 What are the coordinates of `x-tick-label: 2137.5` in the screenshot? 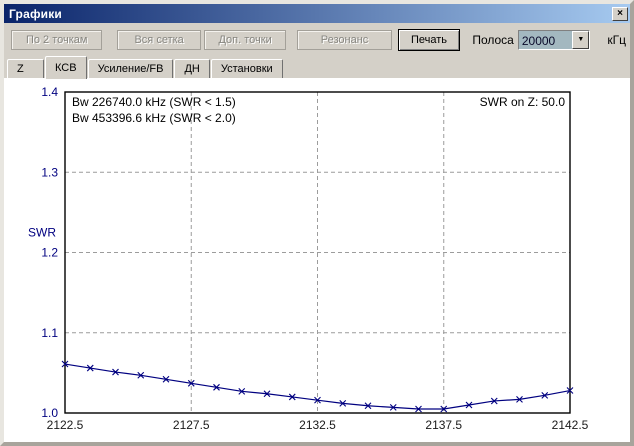 It's located at (443, 425).